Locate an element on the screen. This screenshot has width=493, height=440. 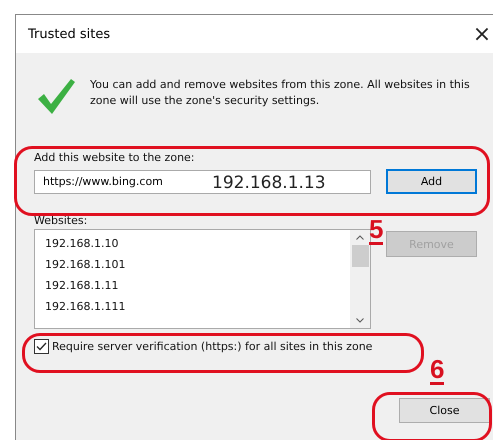
website-item: 192.168.1.101 is located at coordinates (197, 264).